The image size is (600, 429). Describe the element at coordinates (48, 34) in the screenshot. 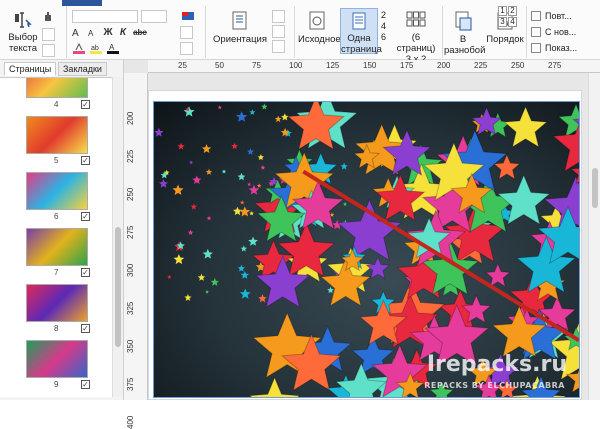

I see `shape-icon` at that location.